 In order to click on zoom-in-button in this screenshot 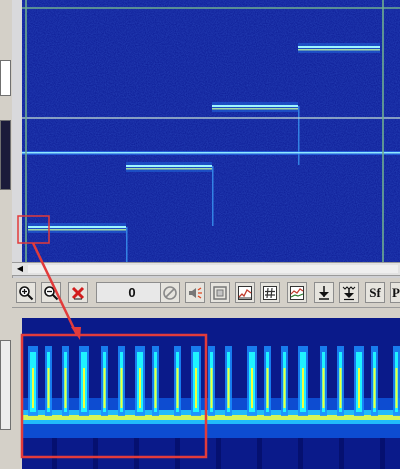, I will do `click(26, 292)`.